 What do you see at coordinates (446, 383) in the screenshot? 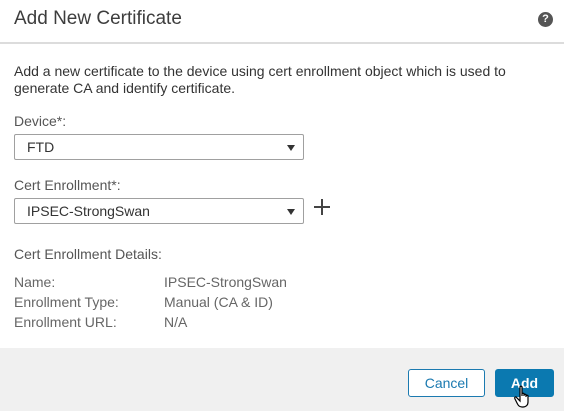
I see `cancel-button: Cancel` at bounding box center [446, 383].